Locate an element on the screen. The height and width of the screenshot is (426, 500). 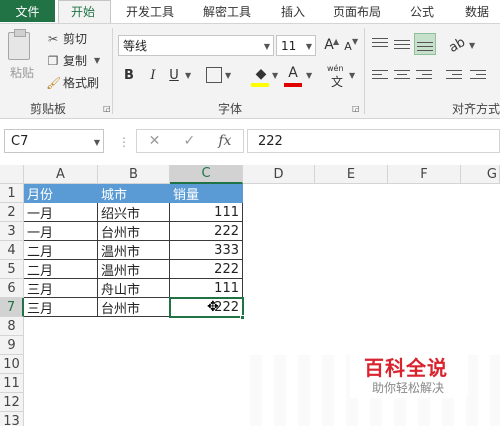
orientation-dropdown-icon: ▼ is located at coordinates (472, 45).